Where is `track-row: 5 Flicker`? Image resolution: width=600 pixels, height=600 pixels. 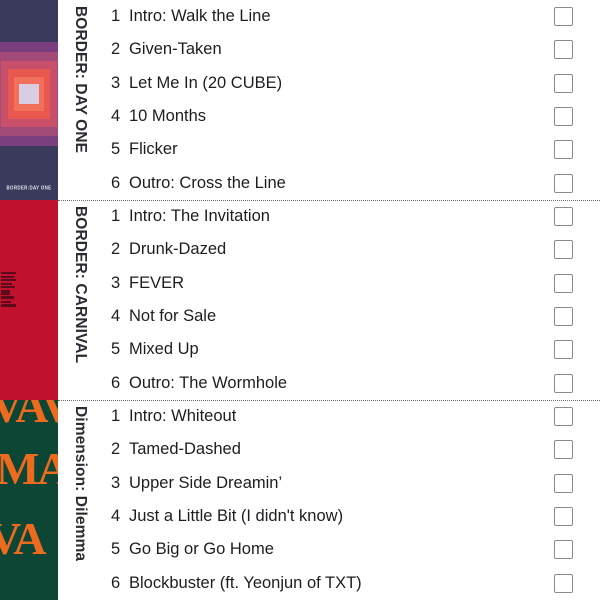
track-row: 5 Flicker is located at coordinates (326, 149).